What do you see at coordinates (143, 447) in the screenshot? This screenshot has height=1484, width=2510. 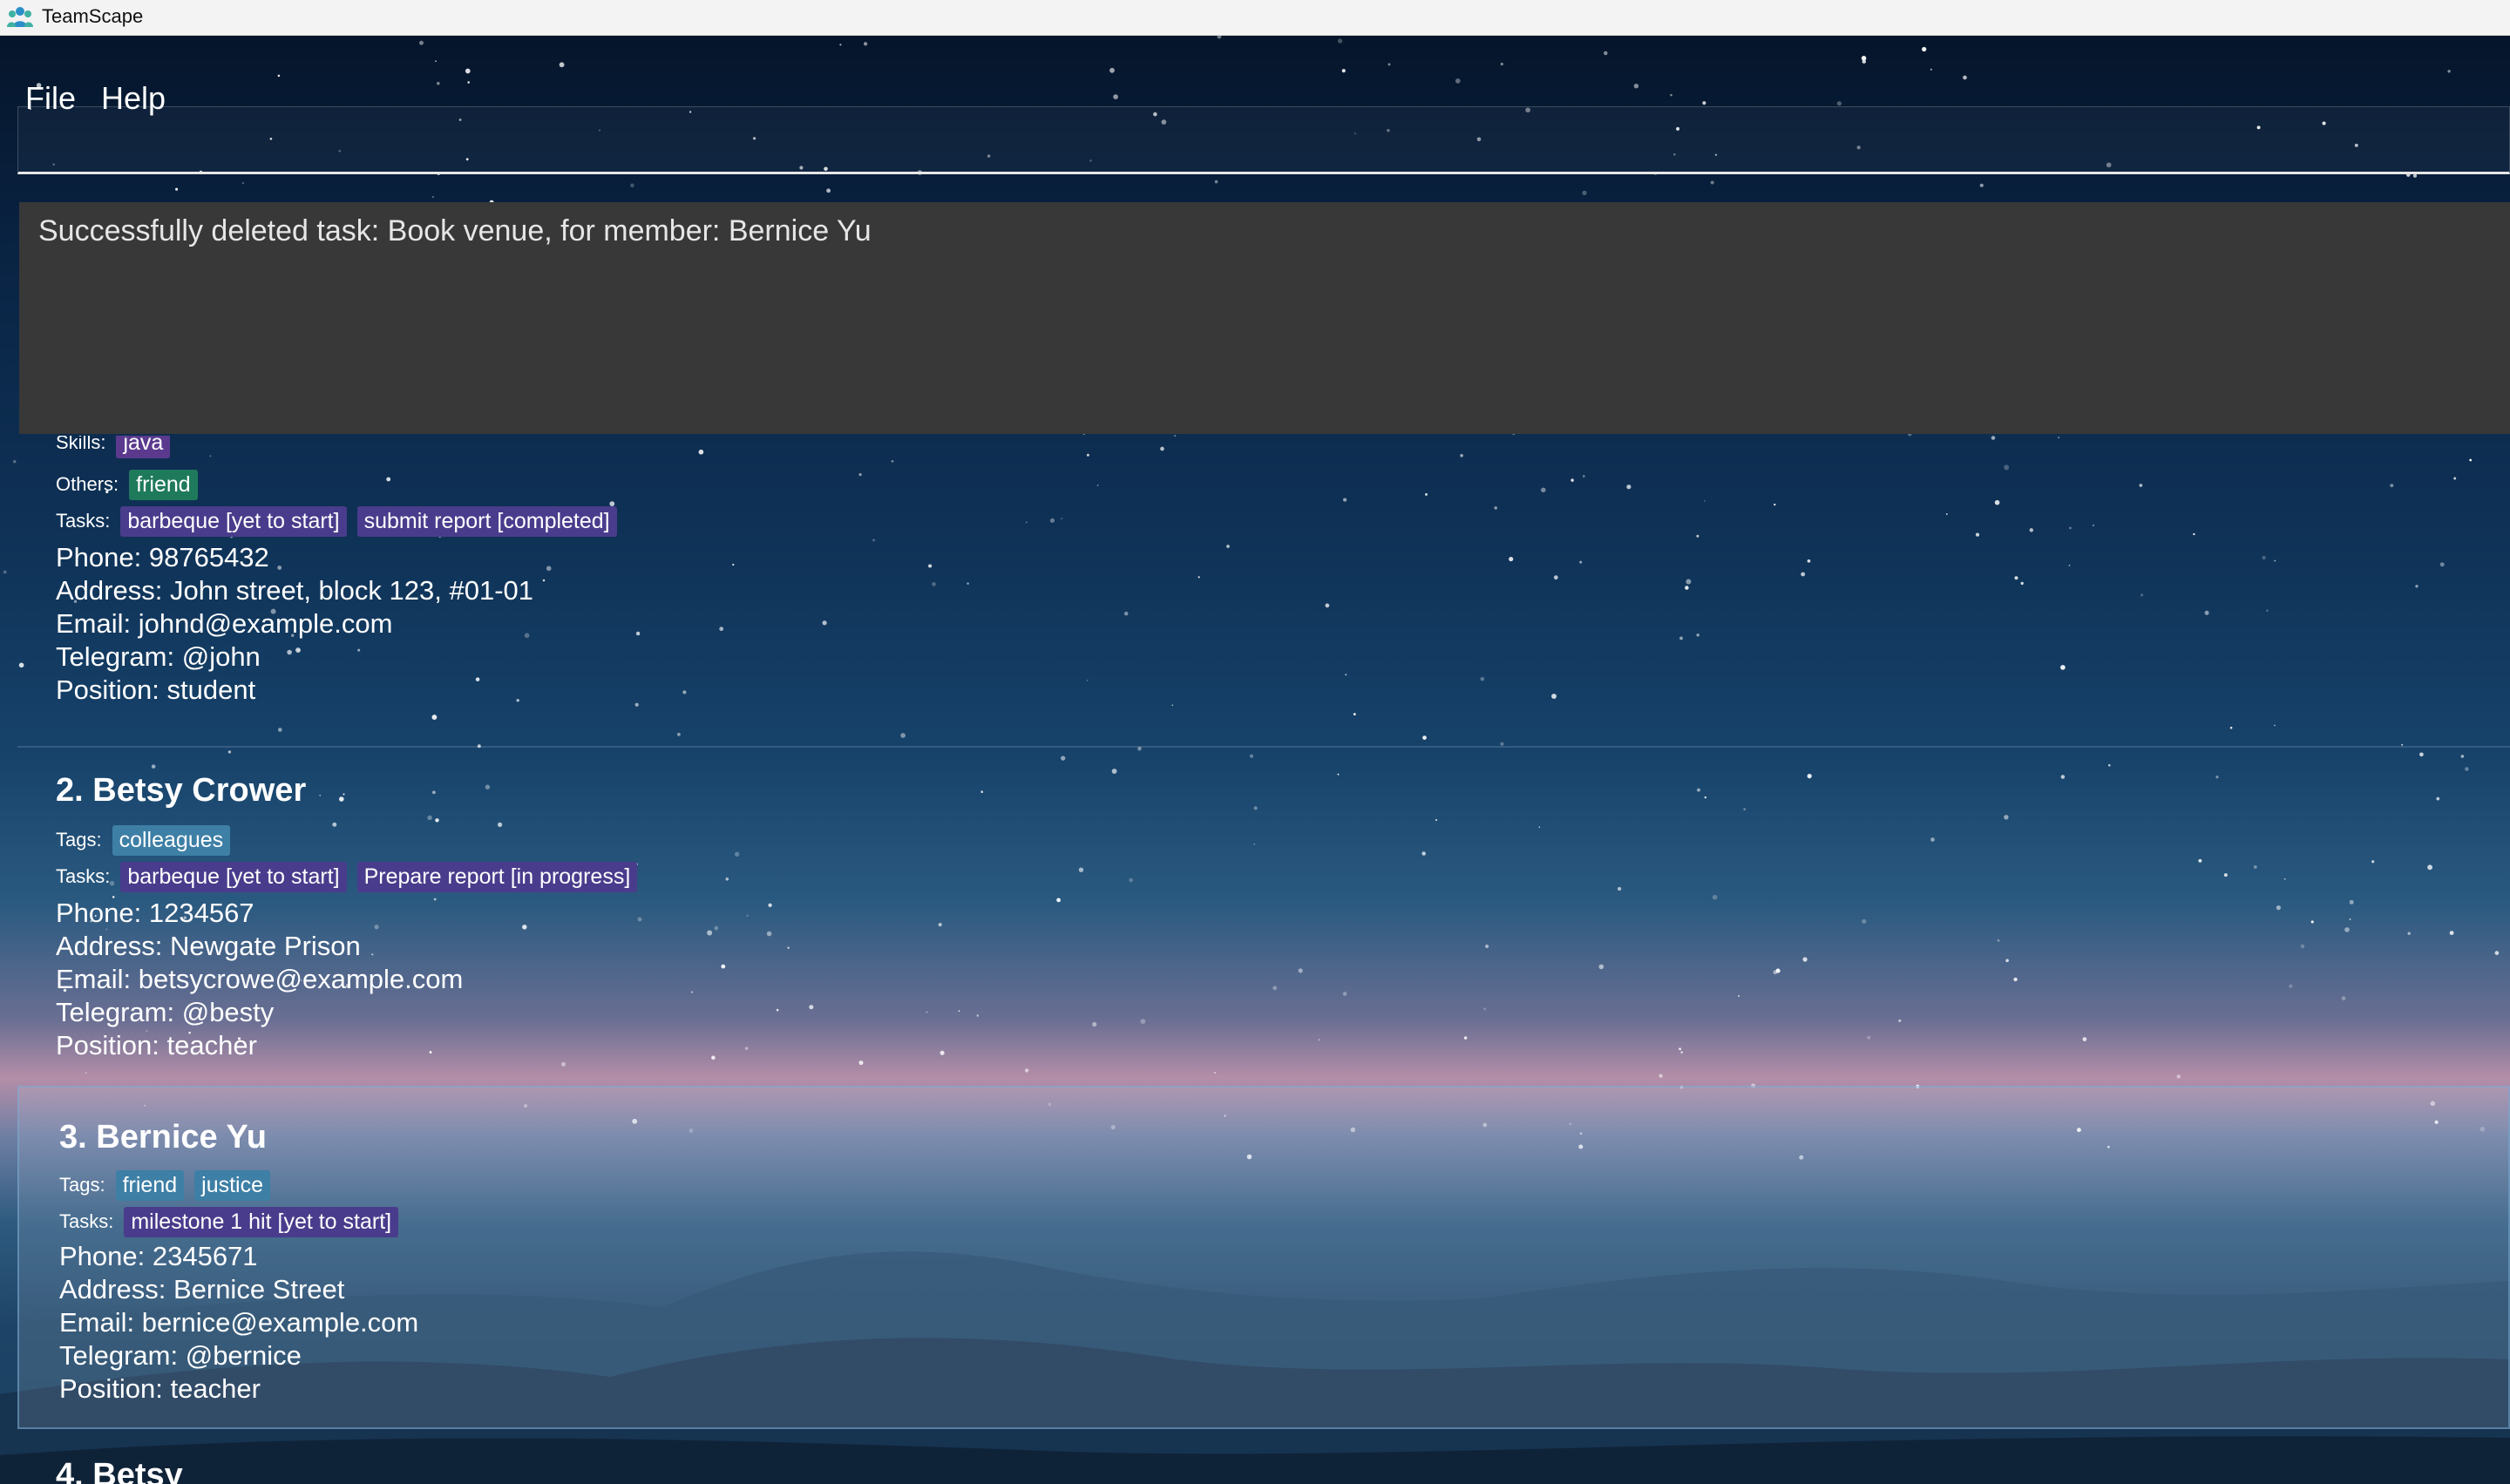 I see `skill-chip: java` at bounding box center [143, 447].